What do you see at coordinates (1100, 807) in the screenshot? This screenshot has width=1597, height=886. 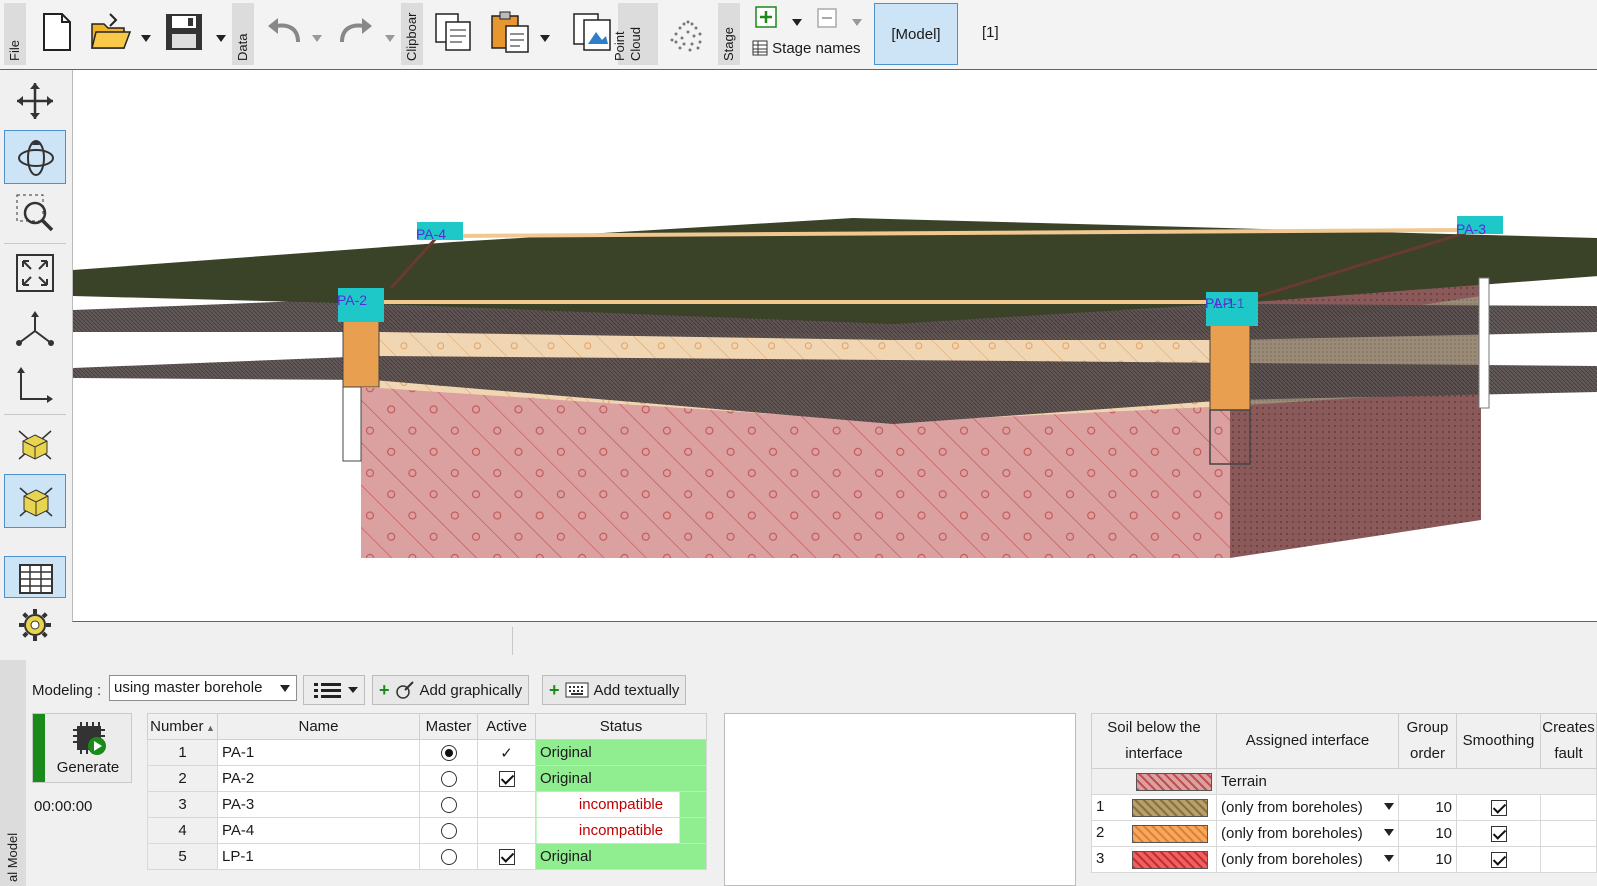 I see `row-number: 1` at bounding box center [1100, 807].